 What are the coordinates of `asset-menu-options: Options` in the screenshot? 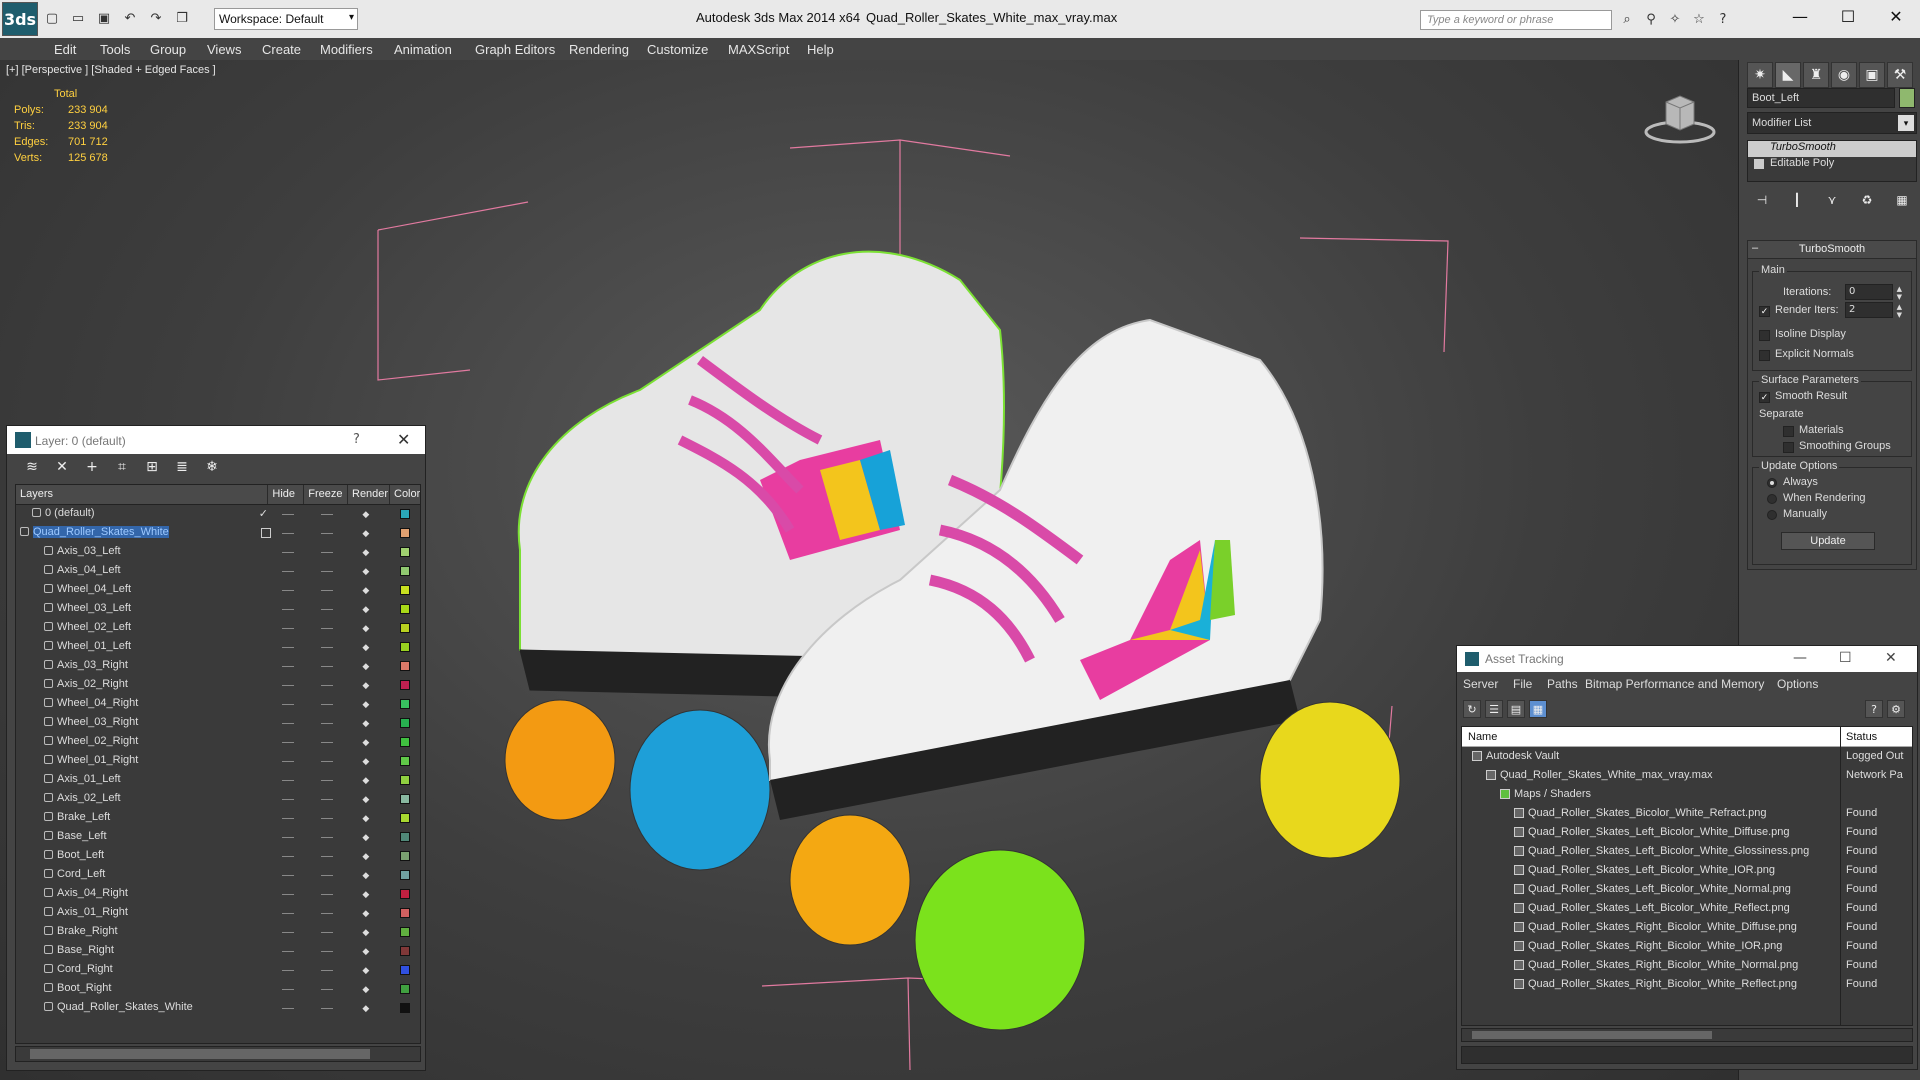 It's located at (1797, 684).